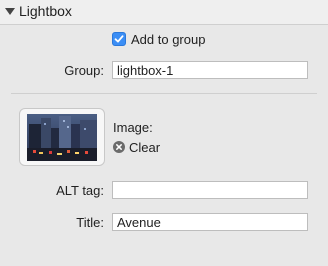 Image resolution: width=328 pixels, height=266 pixels. I want to click on alt-tag-label: ALT tag:, so click(80, 190).